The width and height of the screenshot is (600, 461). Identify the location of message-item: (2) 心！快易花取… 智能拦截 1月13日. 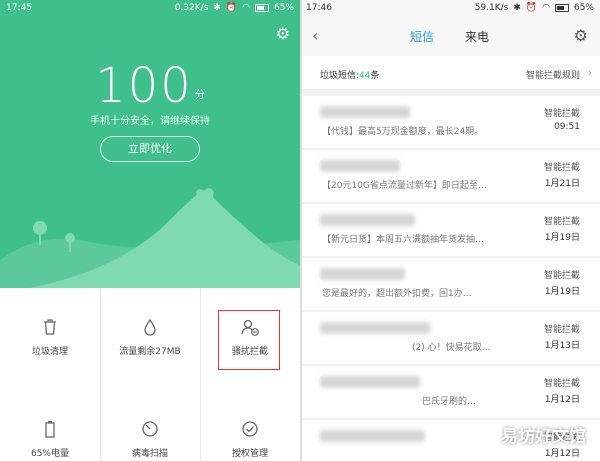
(451, 338).